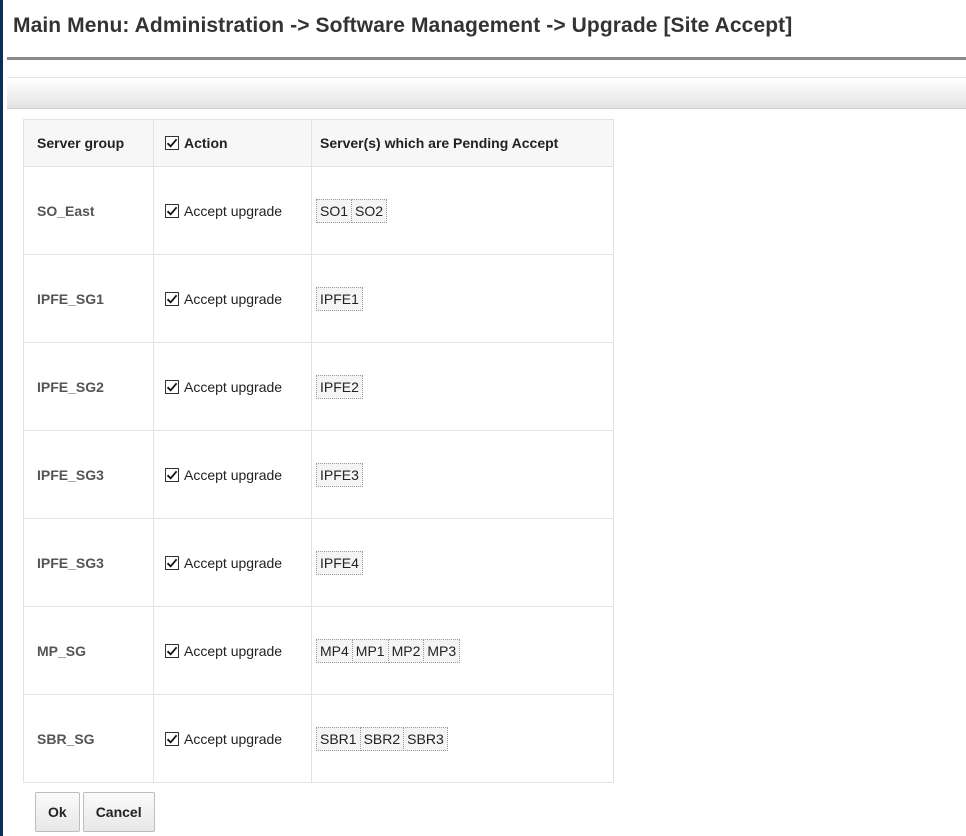  I want to click on pending-servers-cell: IPFE2, so click(462, 386).